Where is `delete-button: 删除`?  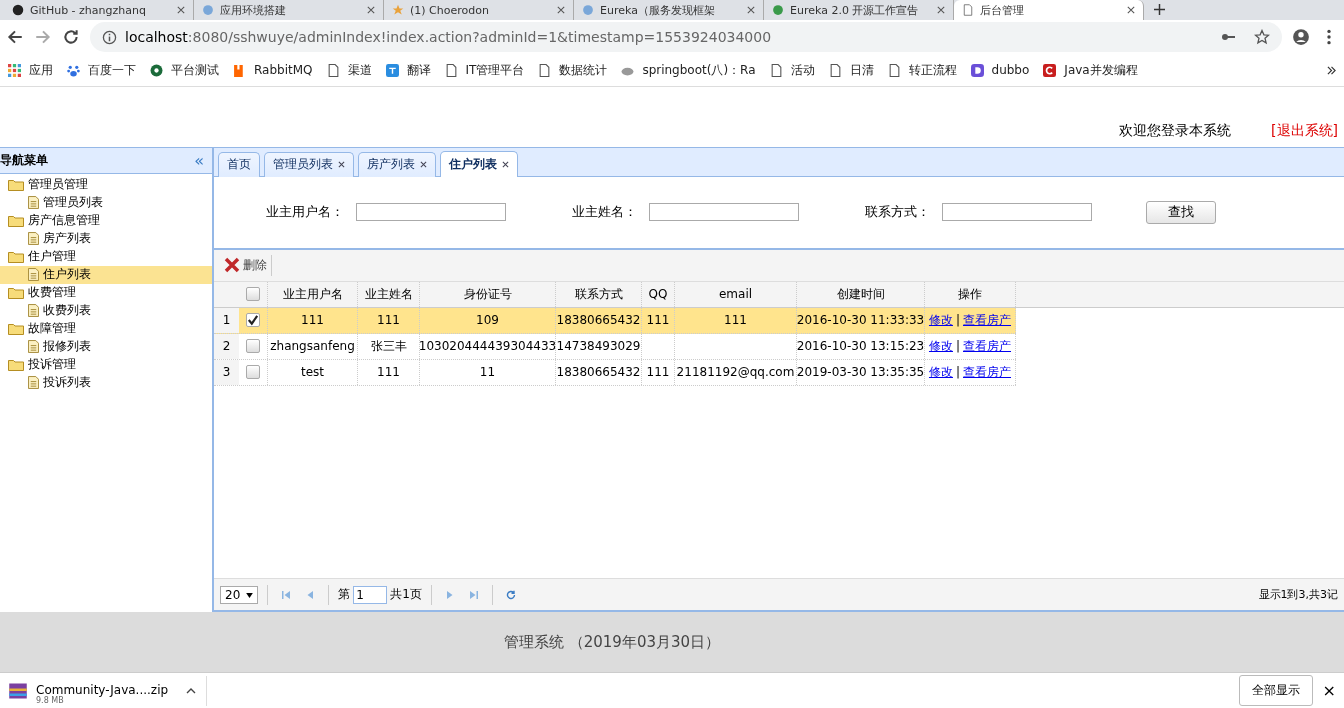
delete-button: 删除 is located at coordinates (246, 265).